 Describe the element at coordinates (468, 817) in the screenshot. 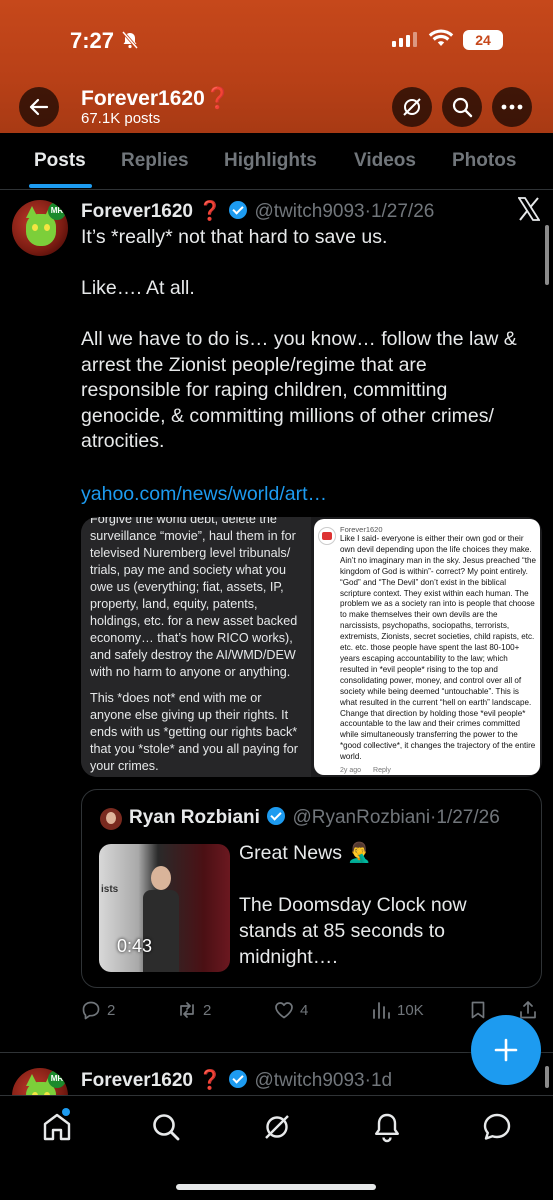

I see `quoted-date: 1/27/26` at that location.